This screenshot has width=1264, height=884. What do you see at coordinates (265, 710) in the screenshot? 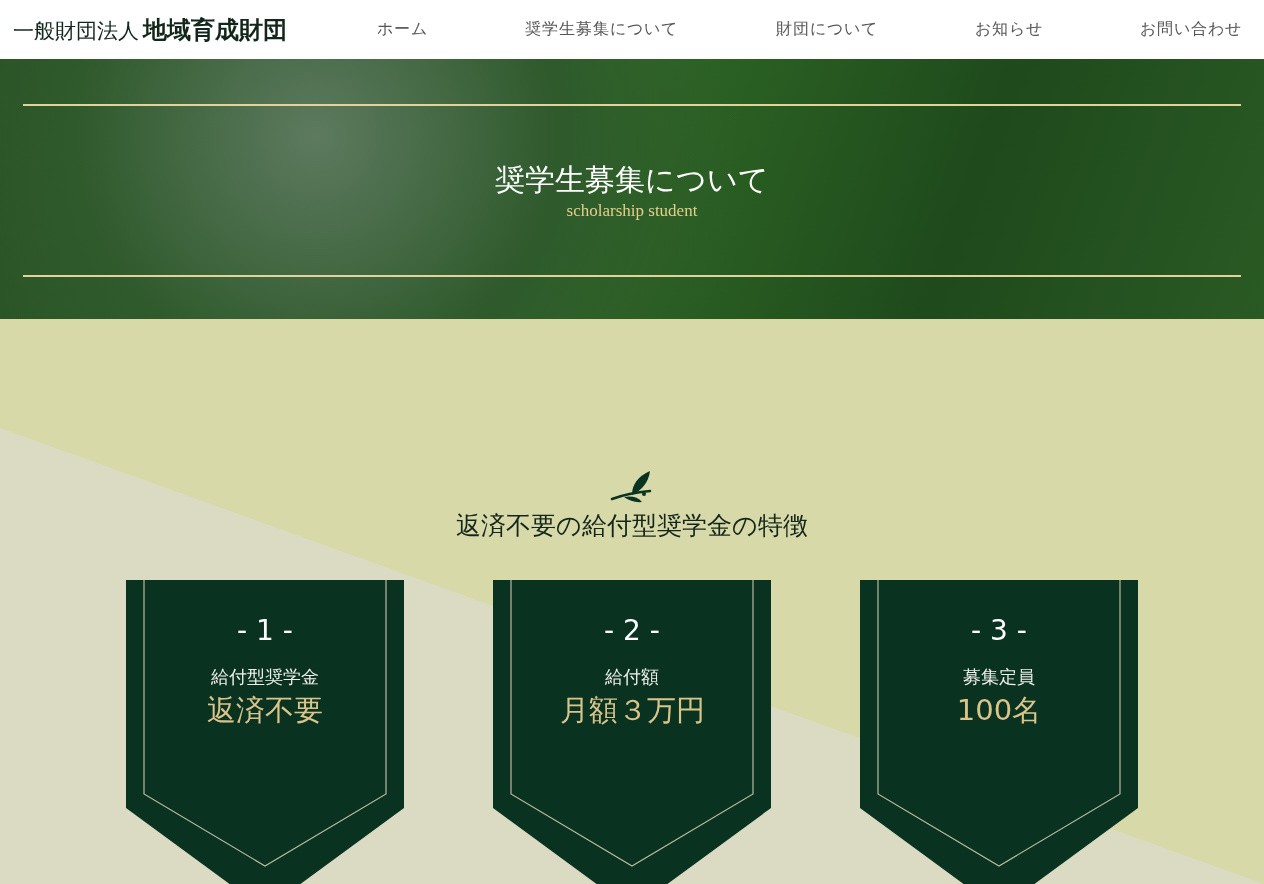
I see `card-value: 返済不要` at bounding box center [265, 710].